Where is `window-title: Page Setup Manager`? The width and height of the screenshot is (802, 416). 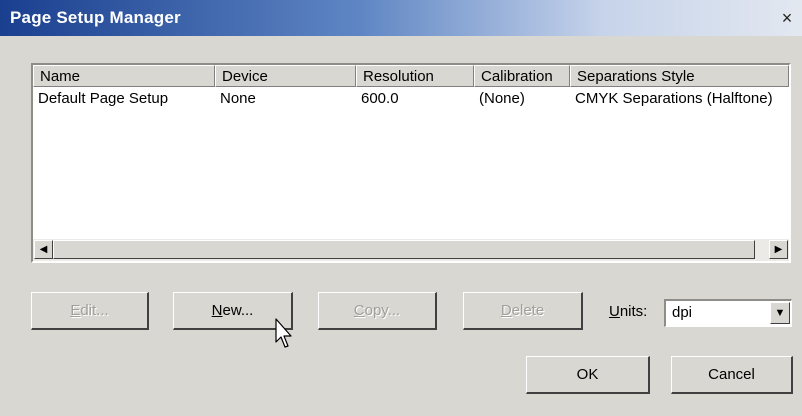
window-title: Page Setup Manager is located at coordinates (95, 17).